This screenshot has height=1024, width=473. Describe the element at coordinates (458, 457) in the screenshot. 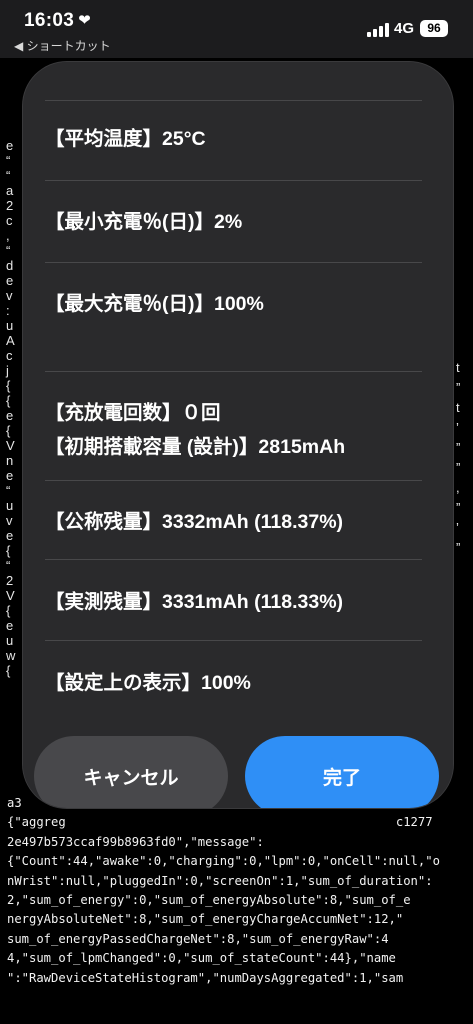

I see `log-right-edge-text: t ” t ’ ” ” , ” ’ ”` at that location.